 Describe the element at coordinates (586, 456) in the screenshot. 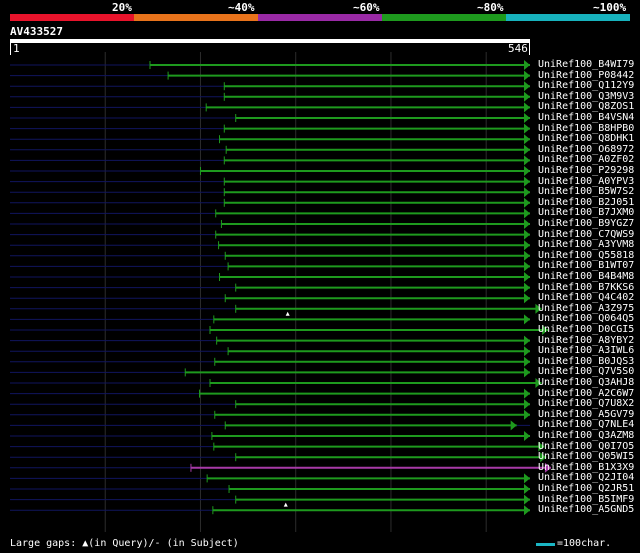

I see `hit-label: UniRef100_Q05WI5` at that location.